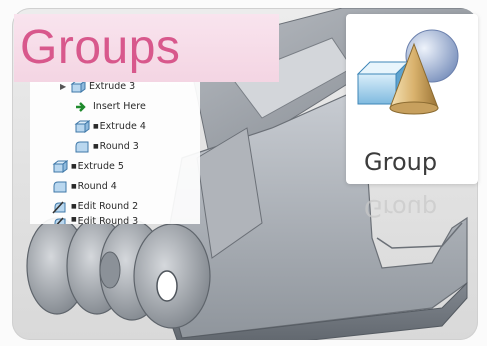 This screenshot has width=487, height=346. What do you see at coordinates (119, 106) in the screenshot?
I see `tree-item-label: Insert Here` at bounding box center [119, 106].